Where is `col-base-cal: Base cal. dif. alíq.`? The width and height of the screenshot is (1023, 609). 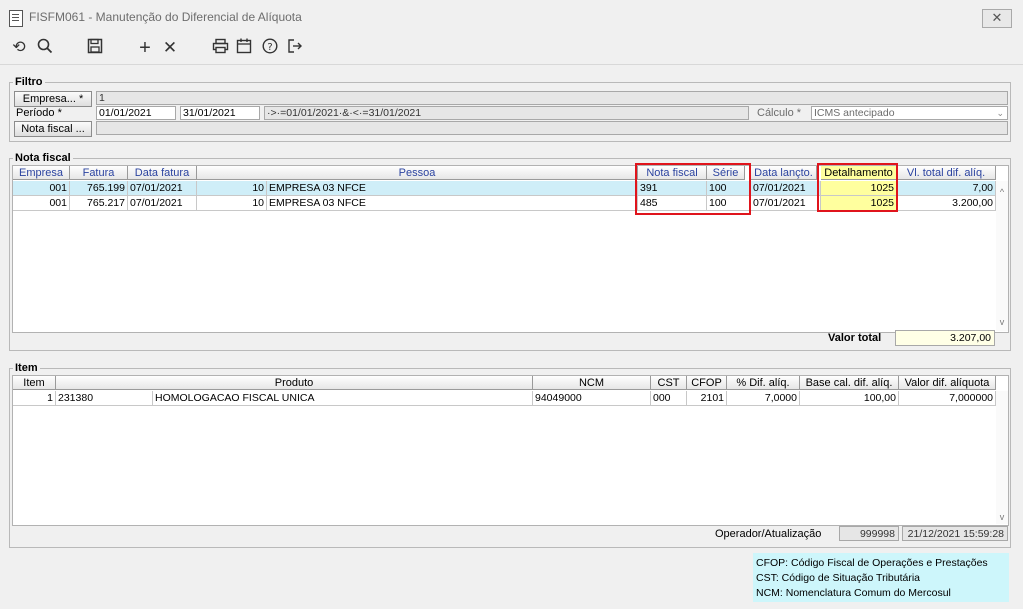 col-base-cal: Base cal. dif. alíq. is located at coordinates (849, 383).